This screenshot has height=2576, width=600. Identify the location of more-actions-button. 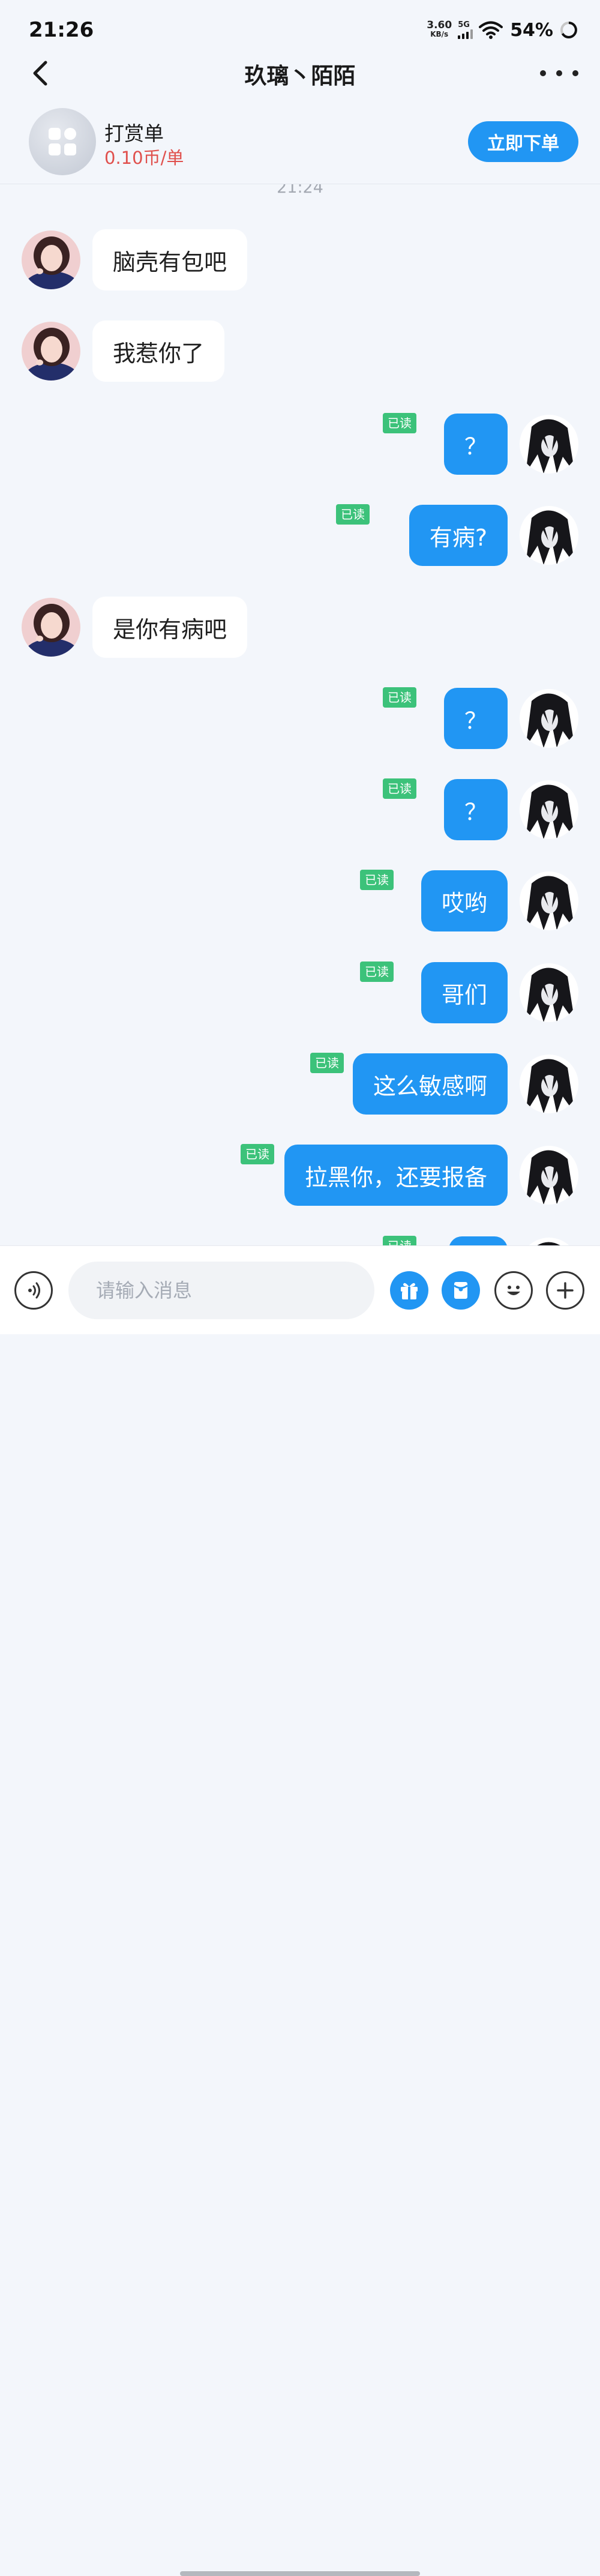
(565, 1290).